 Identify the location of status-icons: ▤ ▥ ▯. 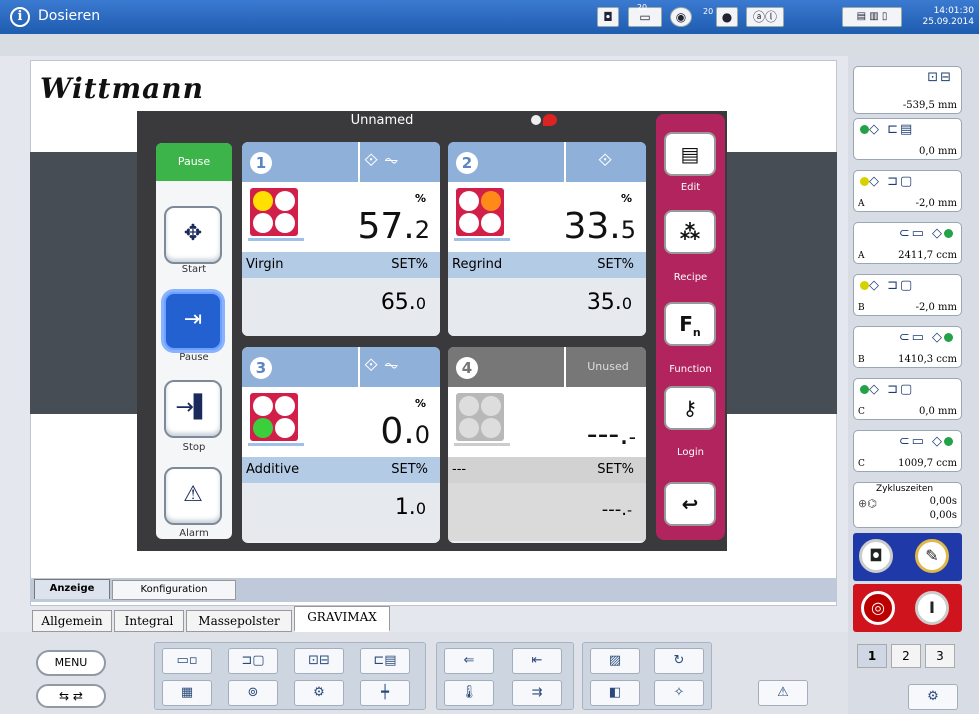
(872, 17).